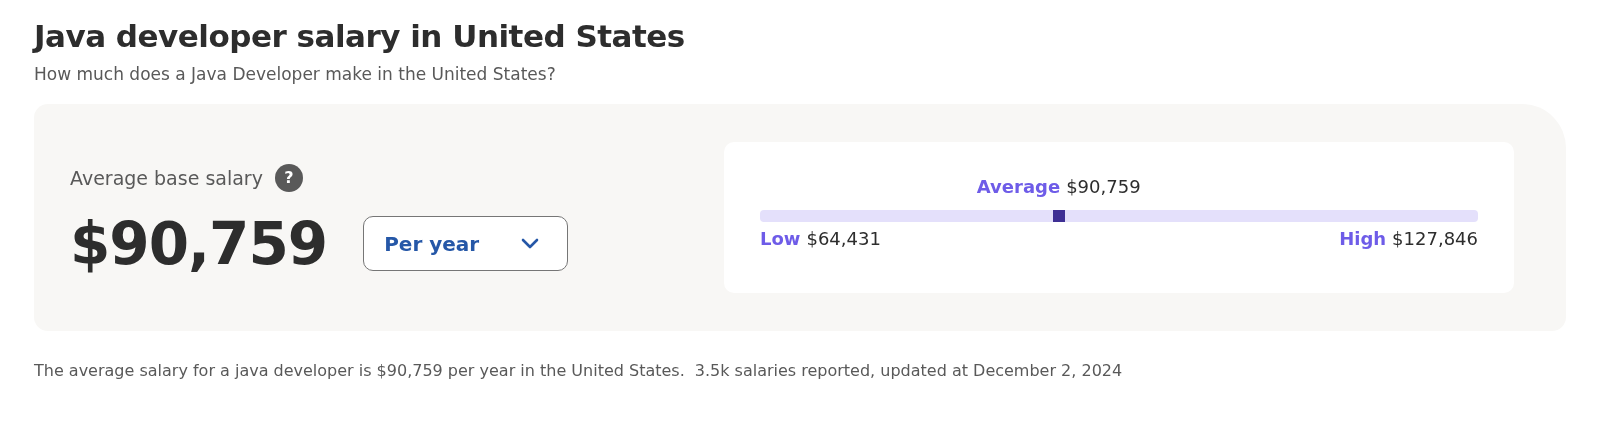 The height and width of the screenshot is (436, 1600). Describe the element at coordinates (1018, 186) in the screenshot. I see `average-label: Average` at that location.